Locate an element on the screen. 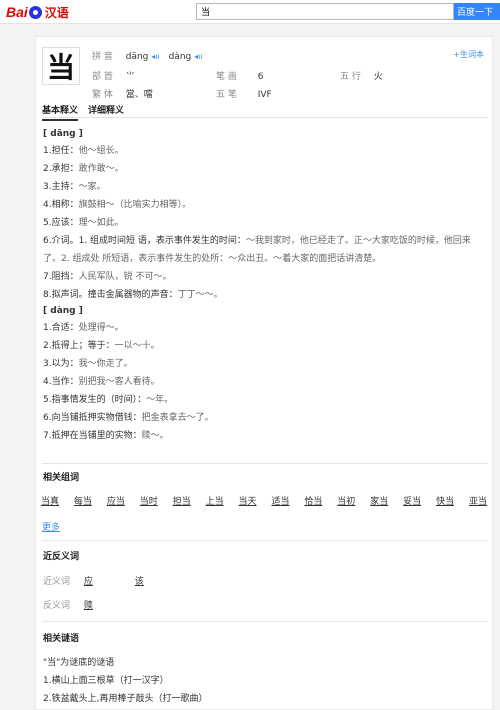 The image size is (500, 710). strokes-value: 6 is located at coordinates (260, 77).